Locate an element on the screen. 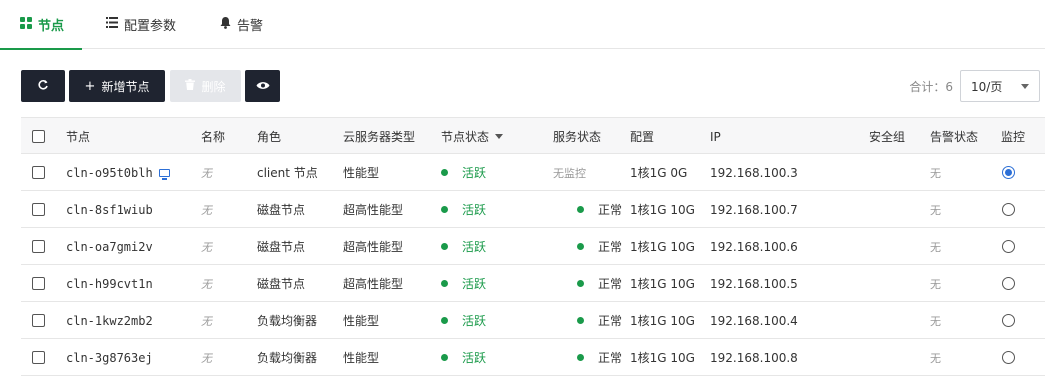  node-id-cell: cln-3g8763ej is located at coordinates (109, 357).